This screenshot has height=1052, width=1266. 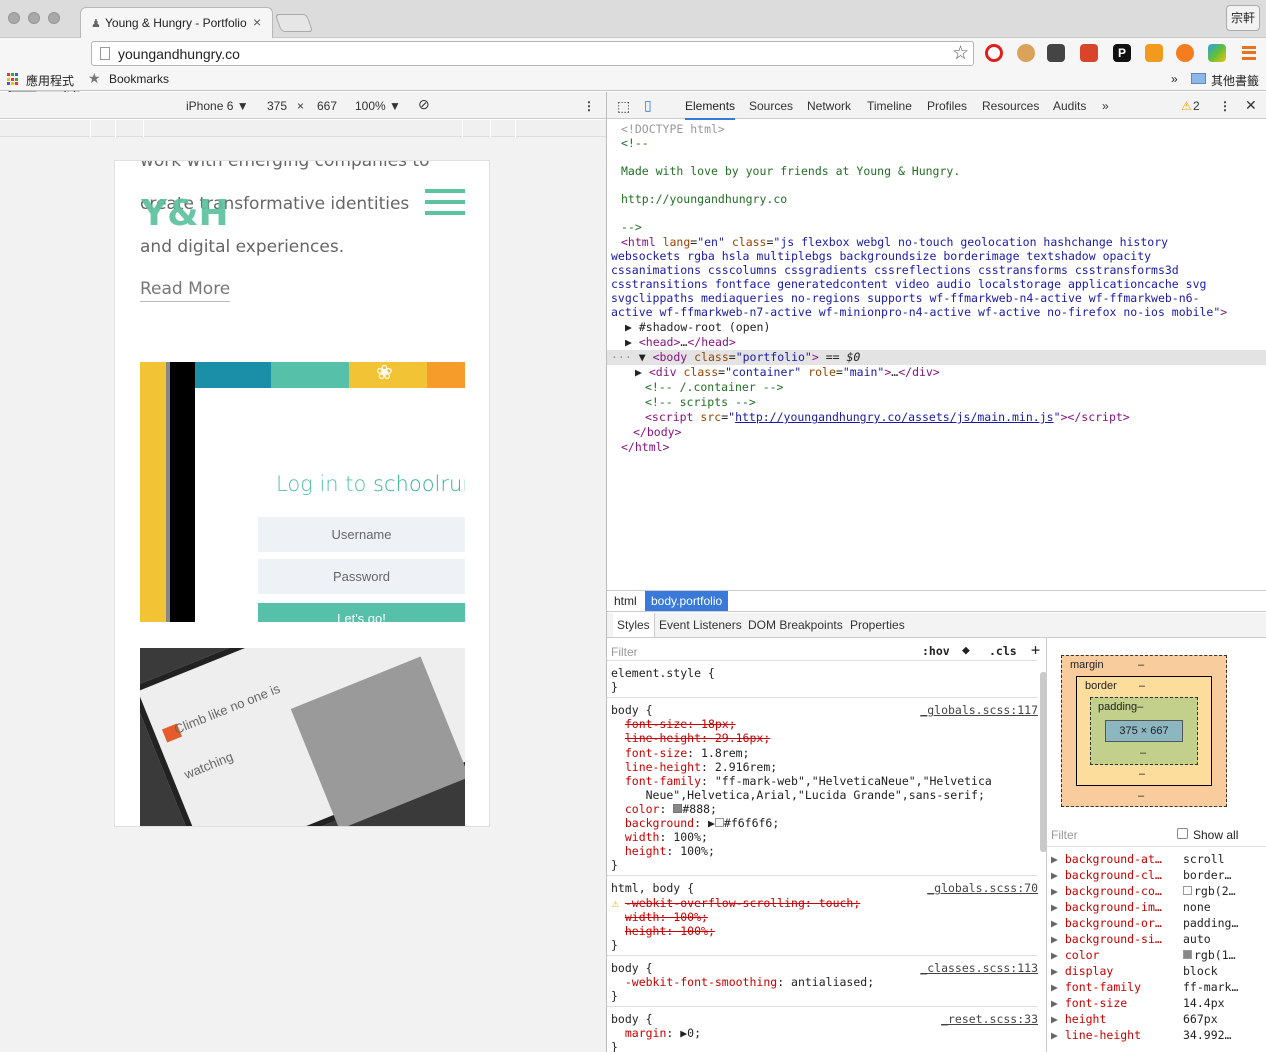 What do you see at coordinates (695, 823) in the screenshot?
I see `style-declaration: background: ▶ #f6f6f6;` at bounding box center [695, 823].